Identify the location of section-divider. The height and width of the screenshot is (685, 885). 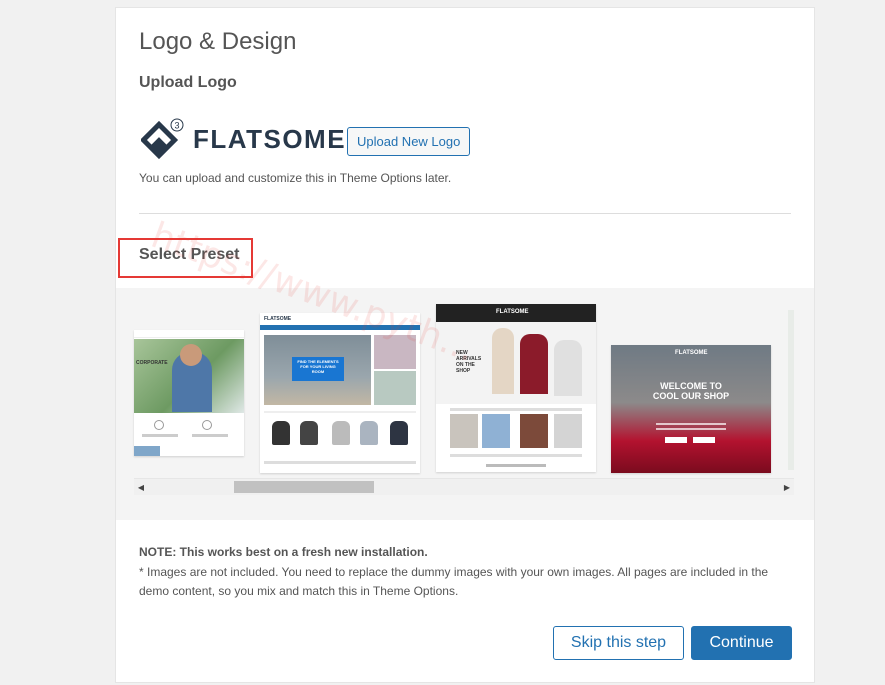
(465, 213).